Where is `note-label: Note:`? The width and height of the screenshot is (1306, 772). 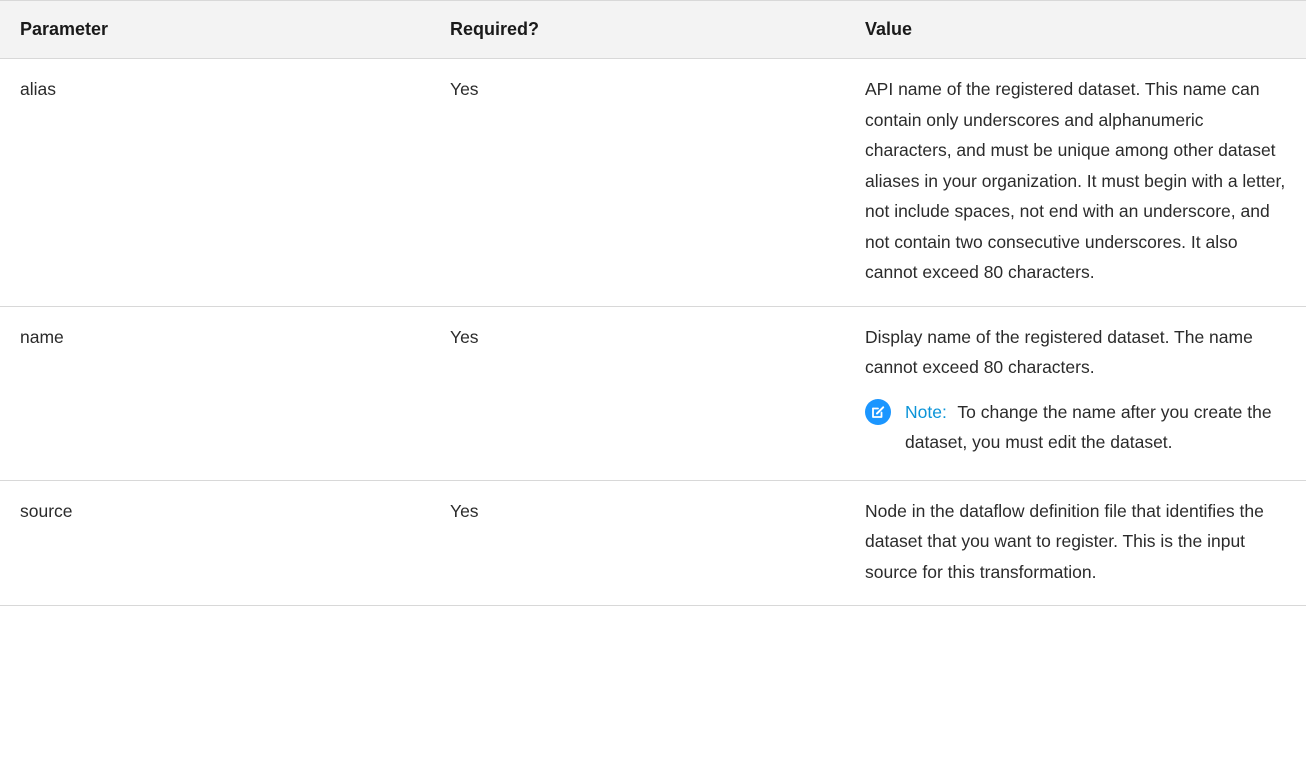
note-label: Note: is located at coordinates (926, 411).